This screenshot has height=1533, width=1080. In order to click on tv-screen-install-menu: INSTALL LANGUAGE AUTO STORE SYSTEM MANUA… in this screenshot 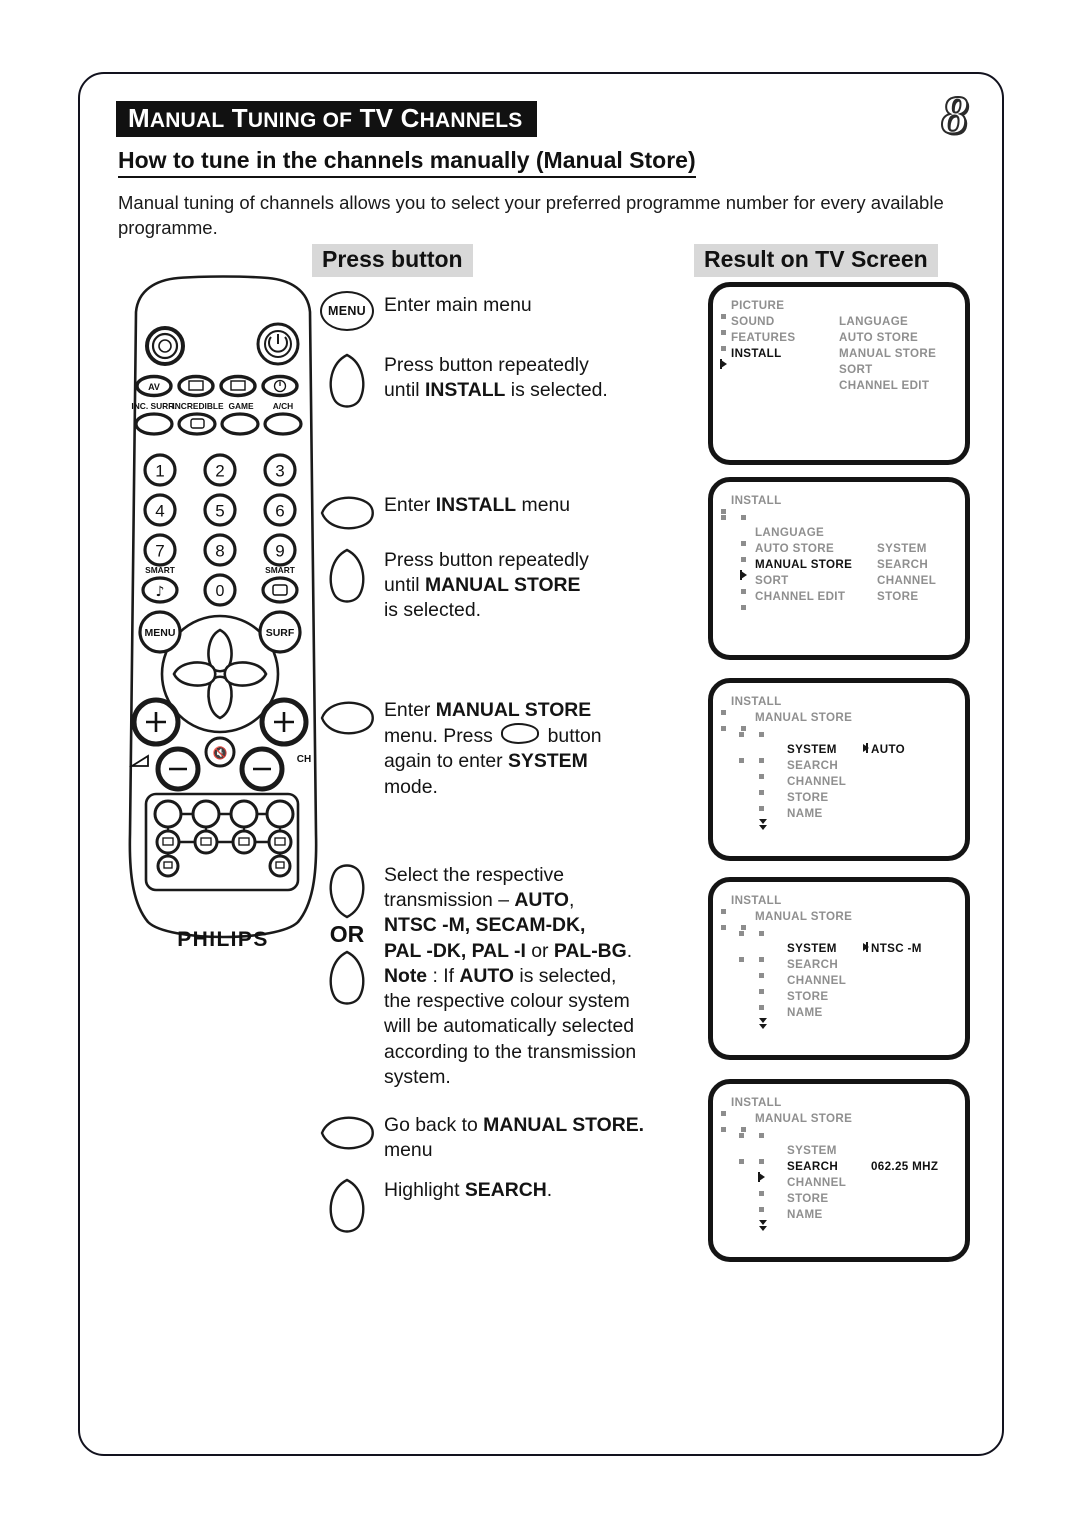, I will do `click(839, 568)`.